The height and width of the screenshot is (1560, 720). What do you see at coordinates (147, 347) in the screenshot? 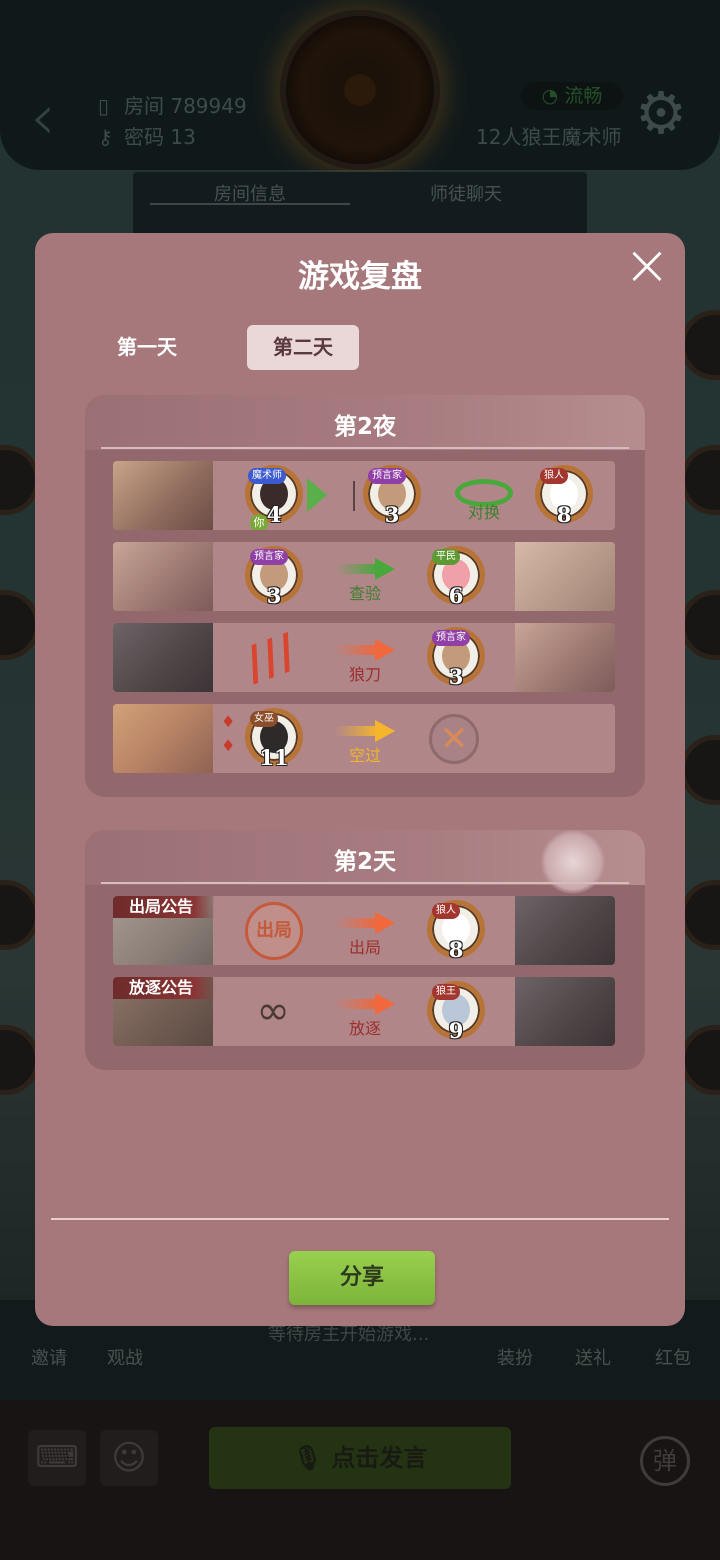
I see `tab-day-one: 第一天` at bounding box center [147, 347].